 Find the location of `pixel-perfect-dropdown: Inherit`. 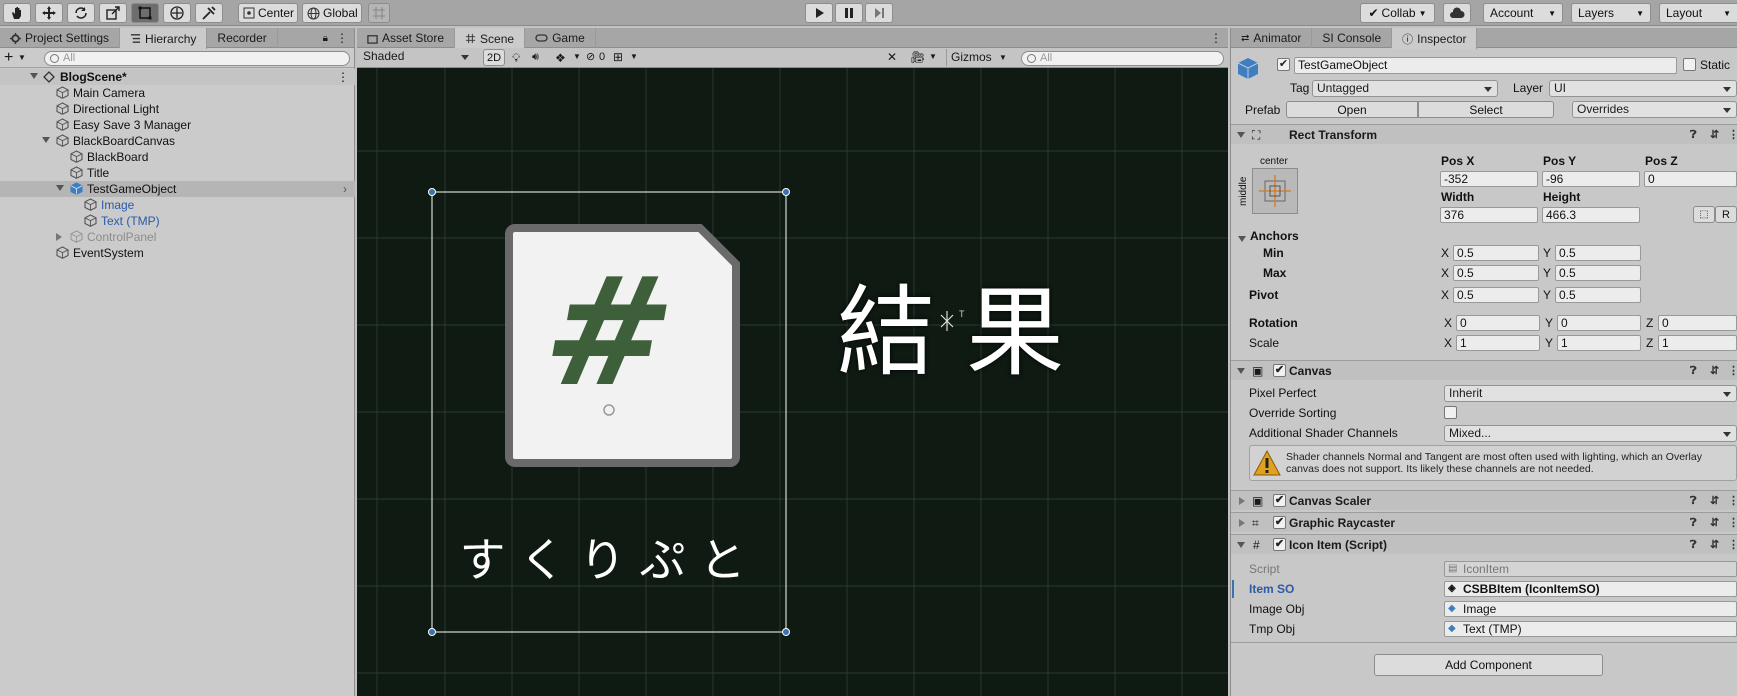

pixel-perfect-dropdown: Inherit is located at coordinates (1590, 393).